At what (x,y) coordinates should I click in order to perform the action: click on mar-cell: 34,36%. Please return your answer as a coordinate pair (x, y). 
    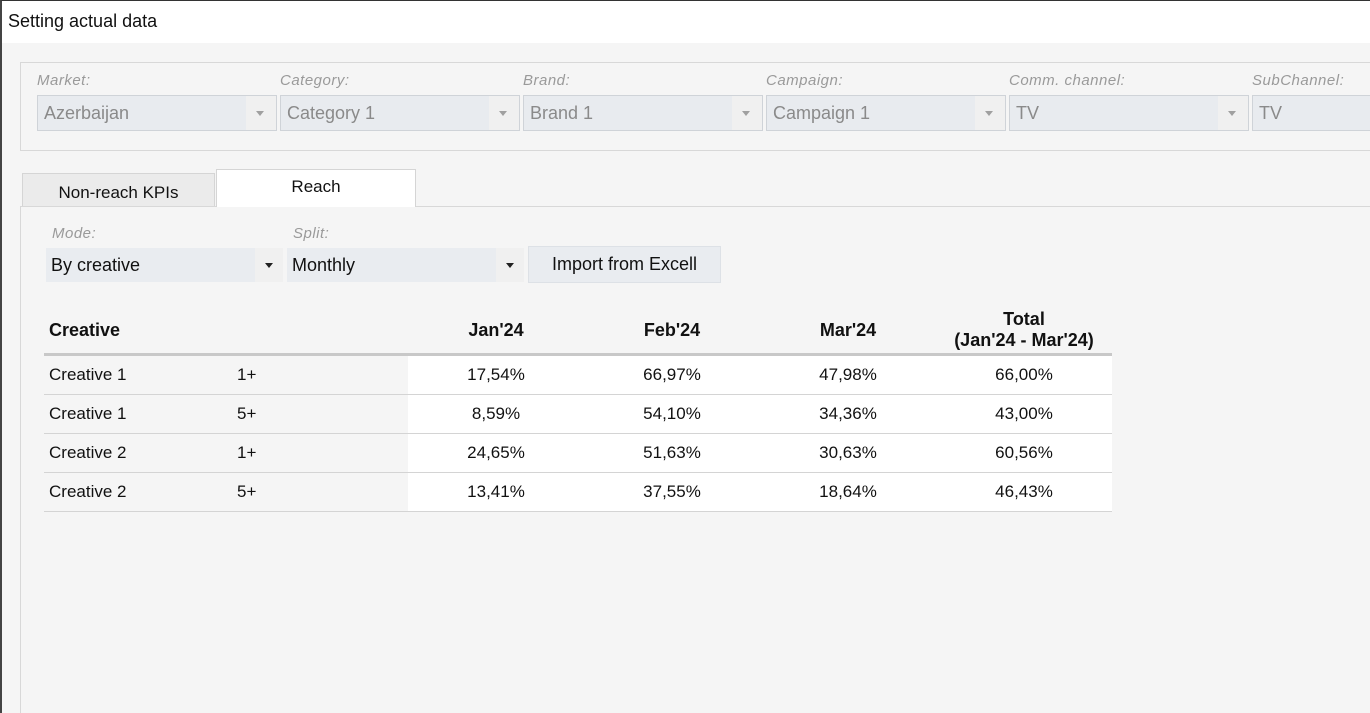
    Looking at the image, I should click on (848, 414).